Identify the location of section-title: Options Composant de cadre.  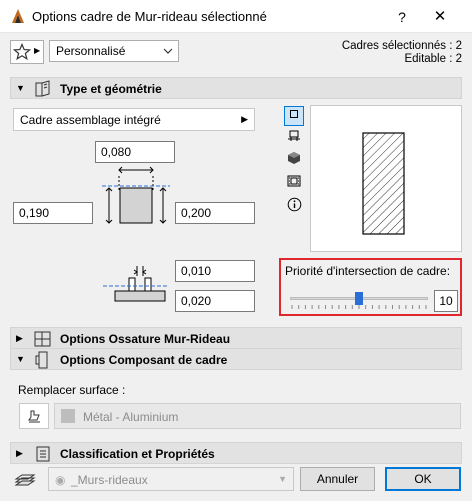
(144, 360).